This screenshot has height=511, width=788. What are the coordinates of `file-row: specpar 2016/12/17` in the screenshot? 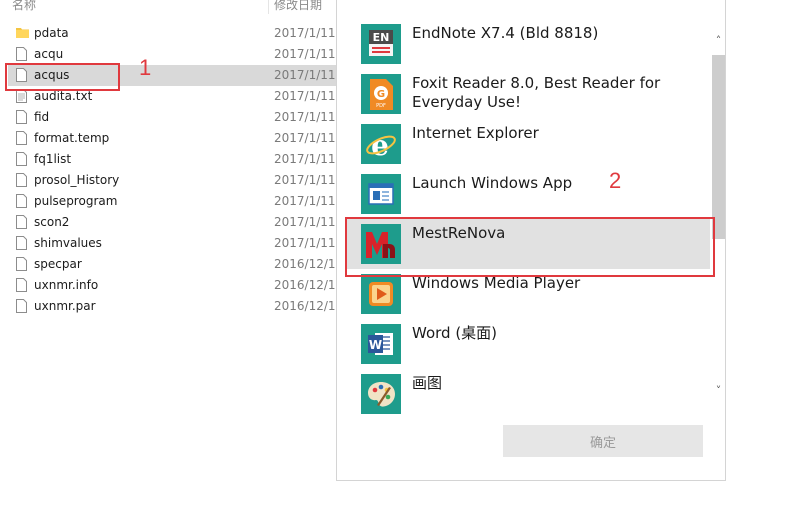 It's located at (170, 264).